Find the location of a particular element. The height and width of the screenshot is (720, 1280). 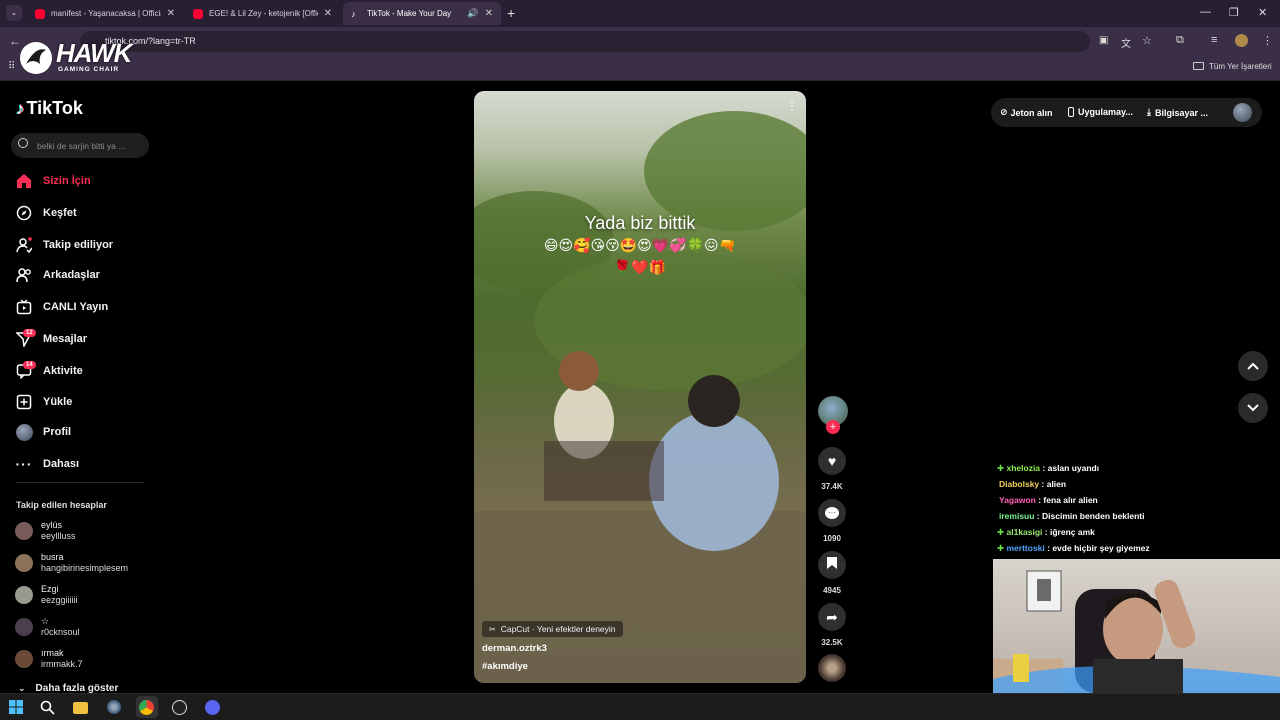

cast-icon: ▣ is located at coordinates (1103, 40).